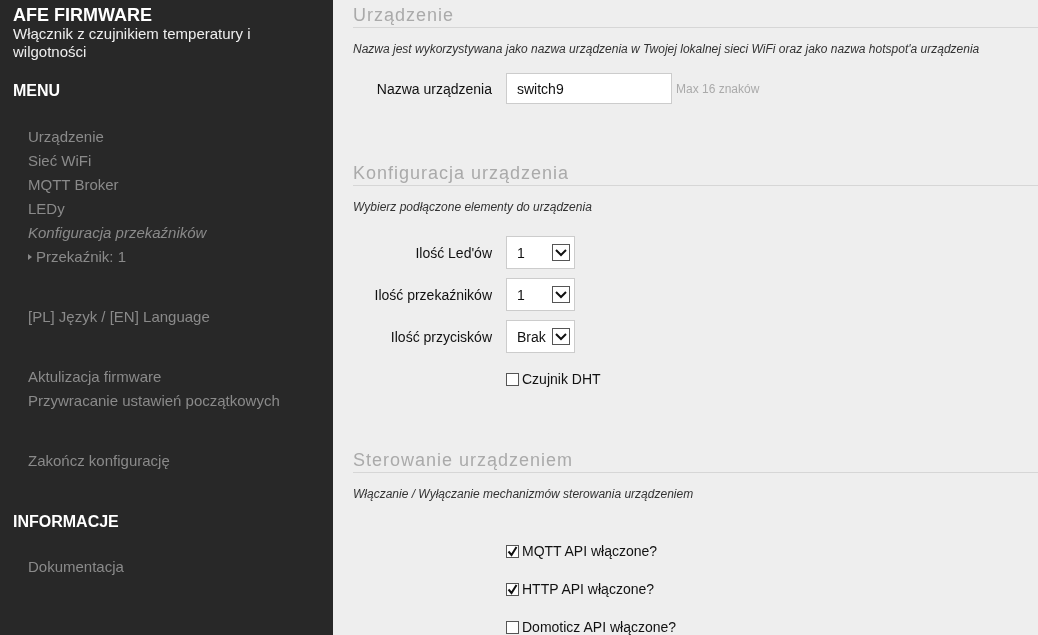 The image size is (1038, 635). Describe the element at coordinates (66, 137) in the screenshot. I see `menu-item: Urządzenie` at that location.